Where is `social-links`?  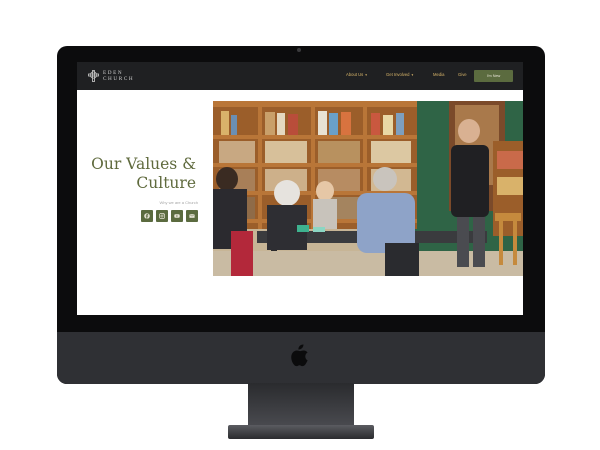 social-links is located at coordinates (169, 216).